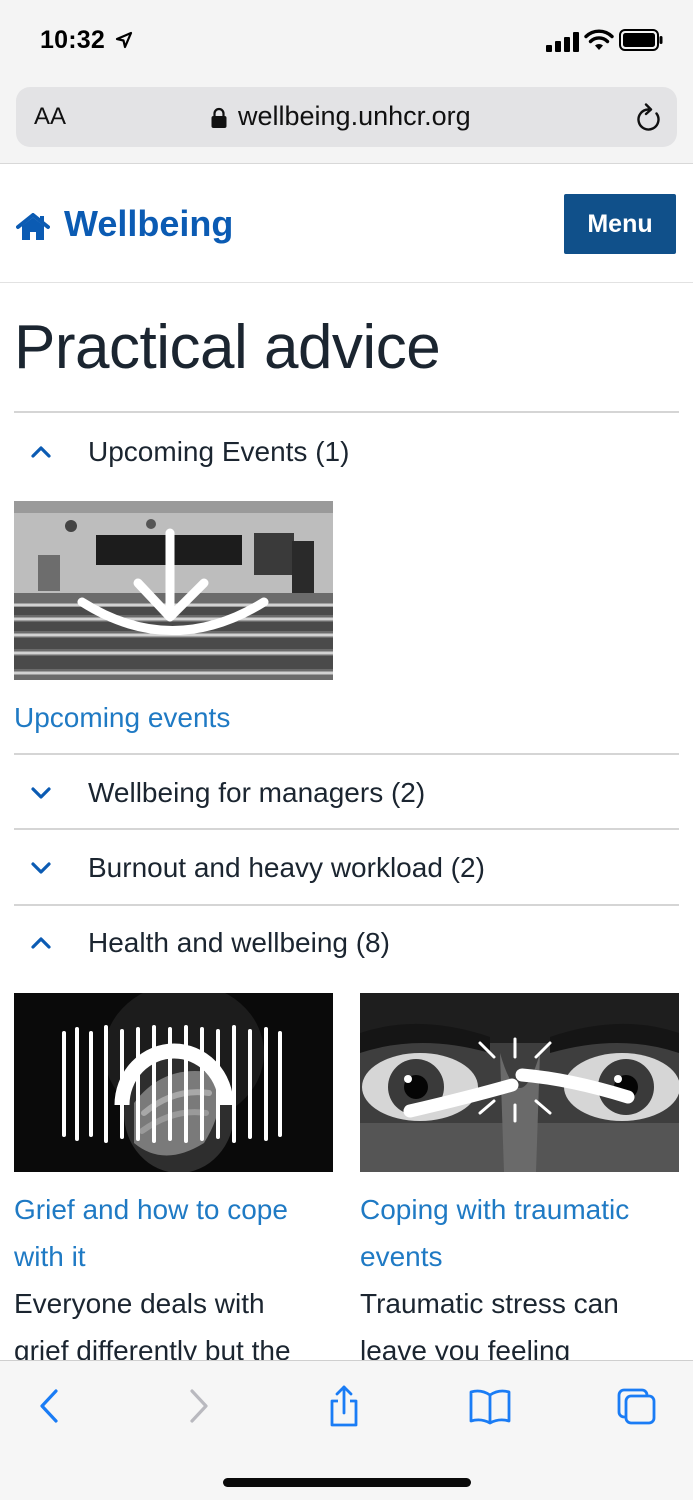 The image size is (693, 1500). I want to click on grief-card-description-line1: Everyone deals with, so click(139, 1303).